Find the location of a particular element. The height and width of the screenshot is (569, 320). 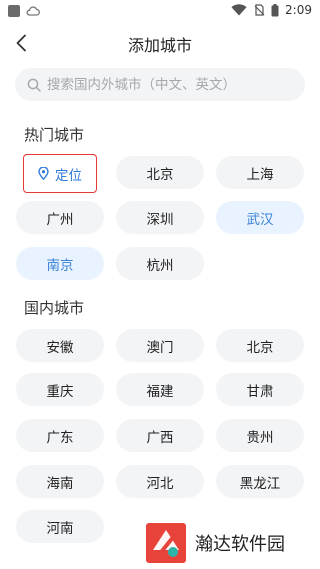

city-chip-beijing: 北京 is located at coordinates (160, 172).